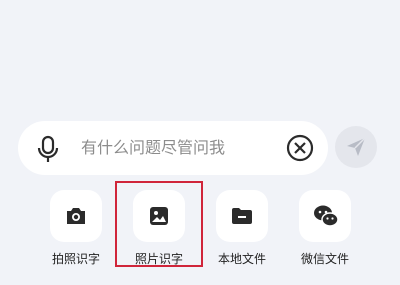 This screenshot has width=400, height=285. I want to click on camera-icon, so click(76, 216).